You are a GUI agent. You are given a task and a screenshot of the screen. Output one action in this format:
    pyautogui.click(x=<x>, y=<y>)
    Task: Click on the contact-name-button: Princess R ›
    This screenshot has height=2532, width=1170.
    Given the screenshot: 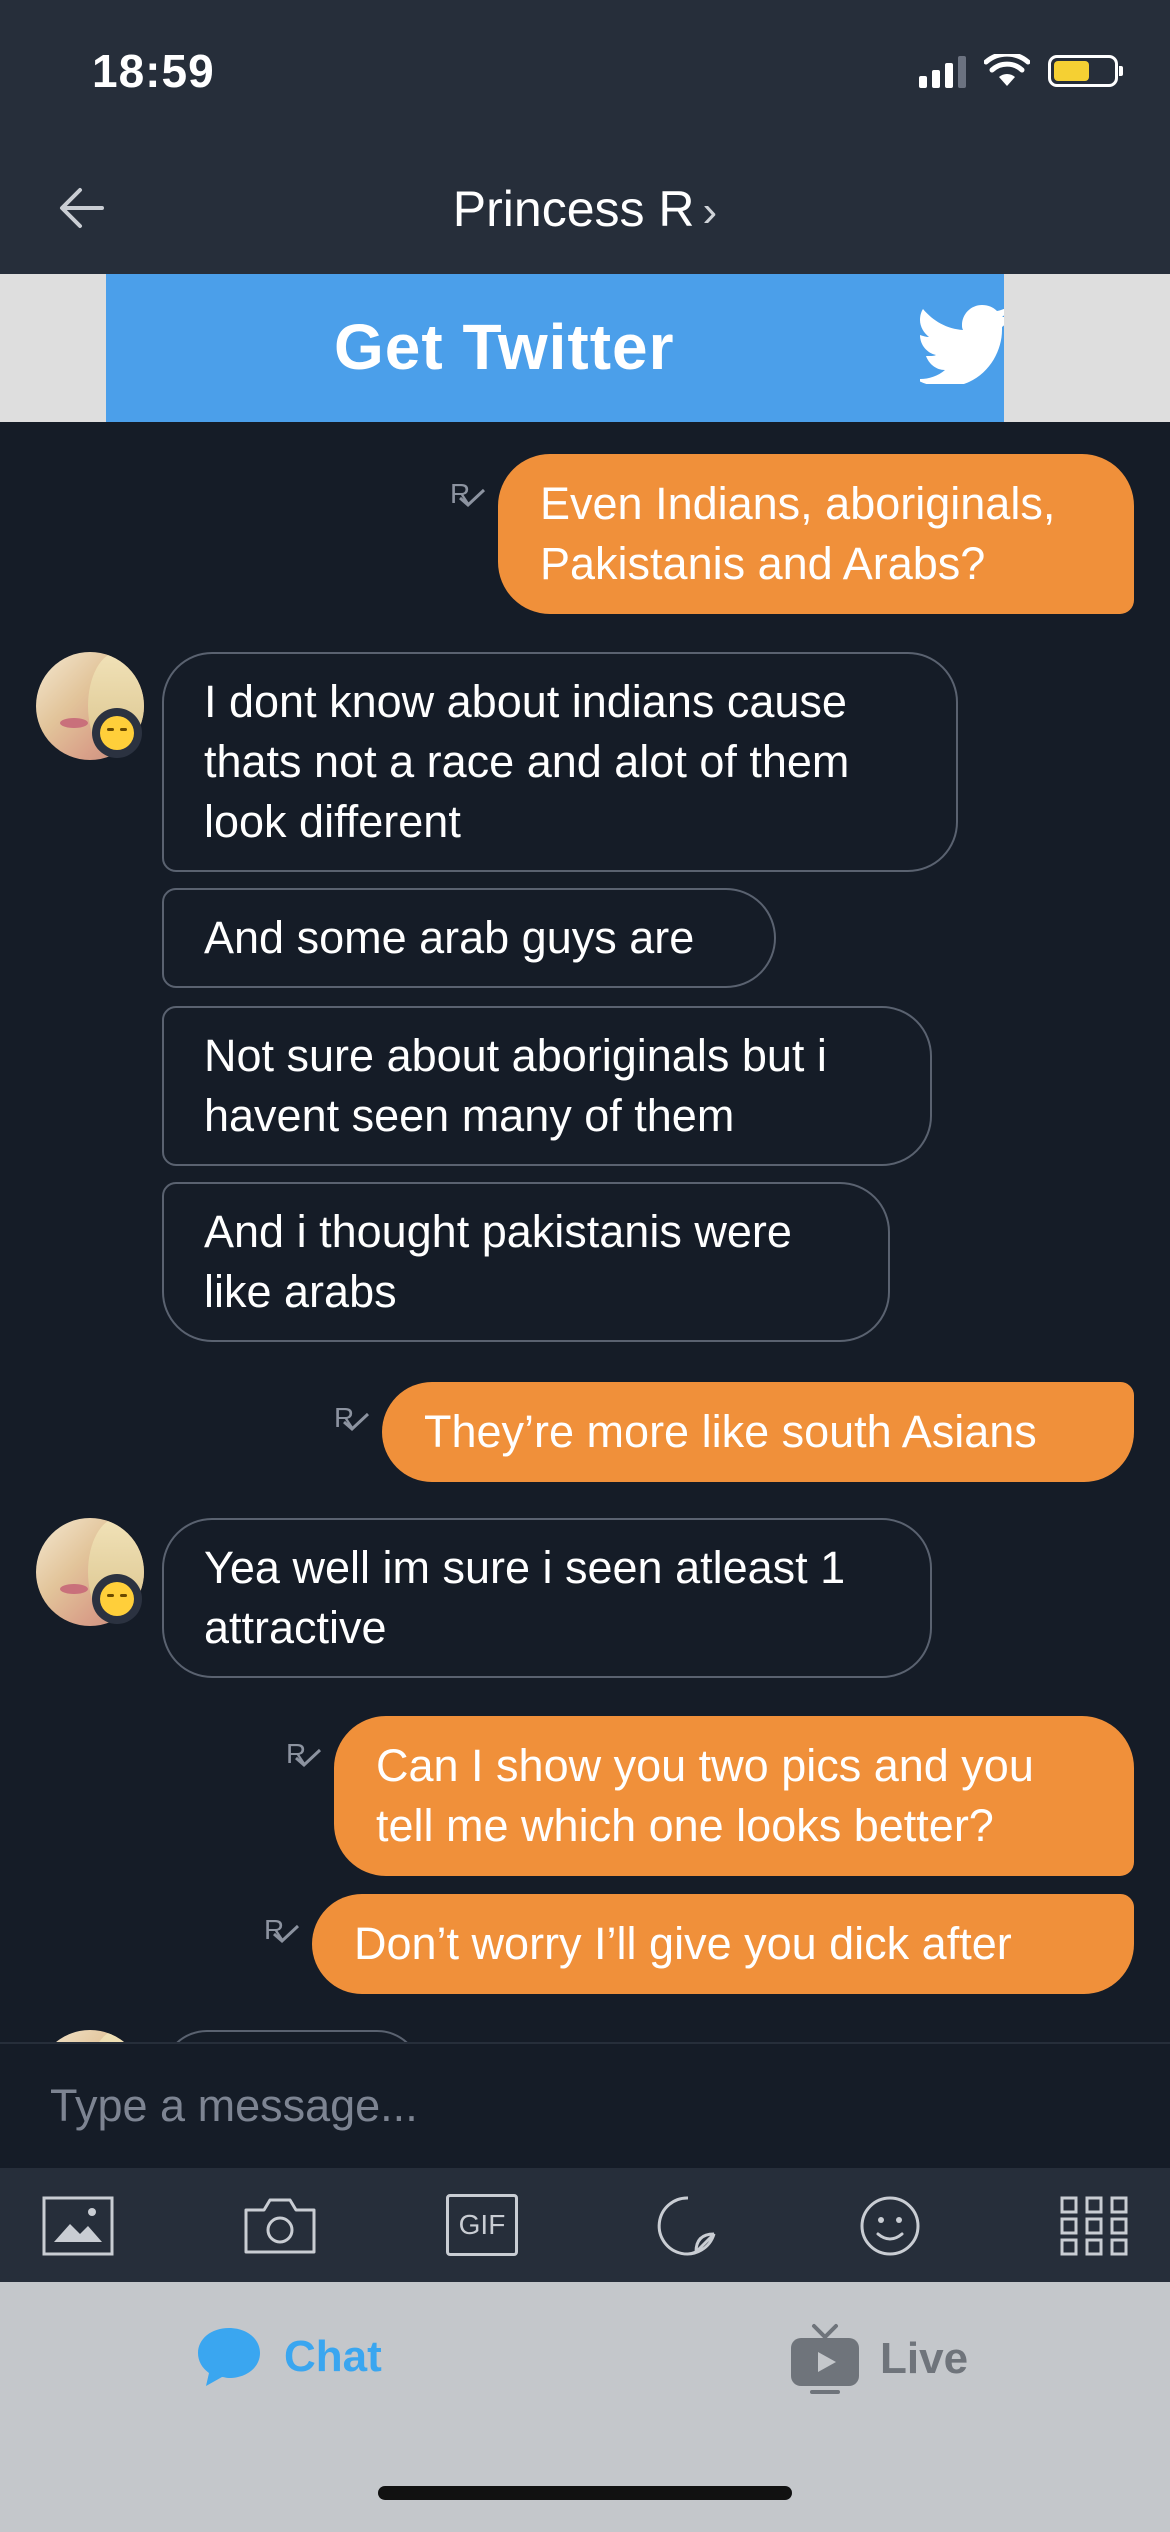 What is the action you would take?
    pyautogui.click(x=585, y=209)
    